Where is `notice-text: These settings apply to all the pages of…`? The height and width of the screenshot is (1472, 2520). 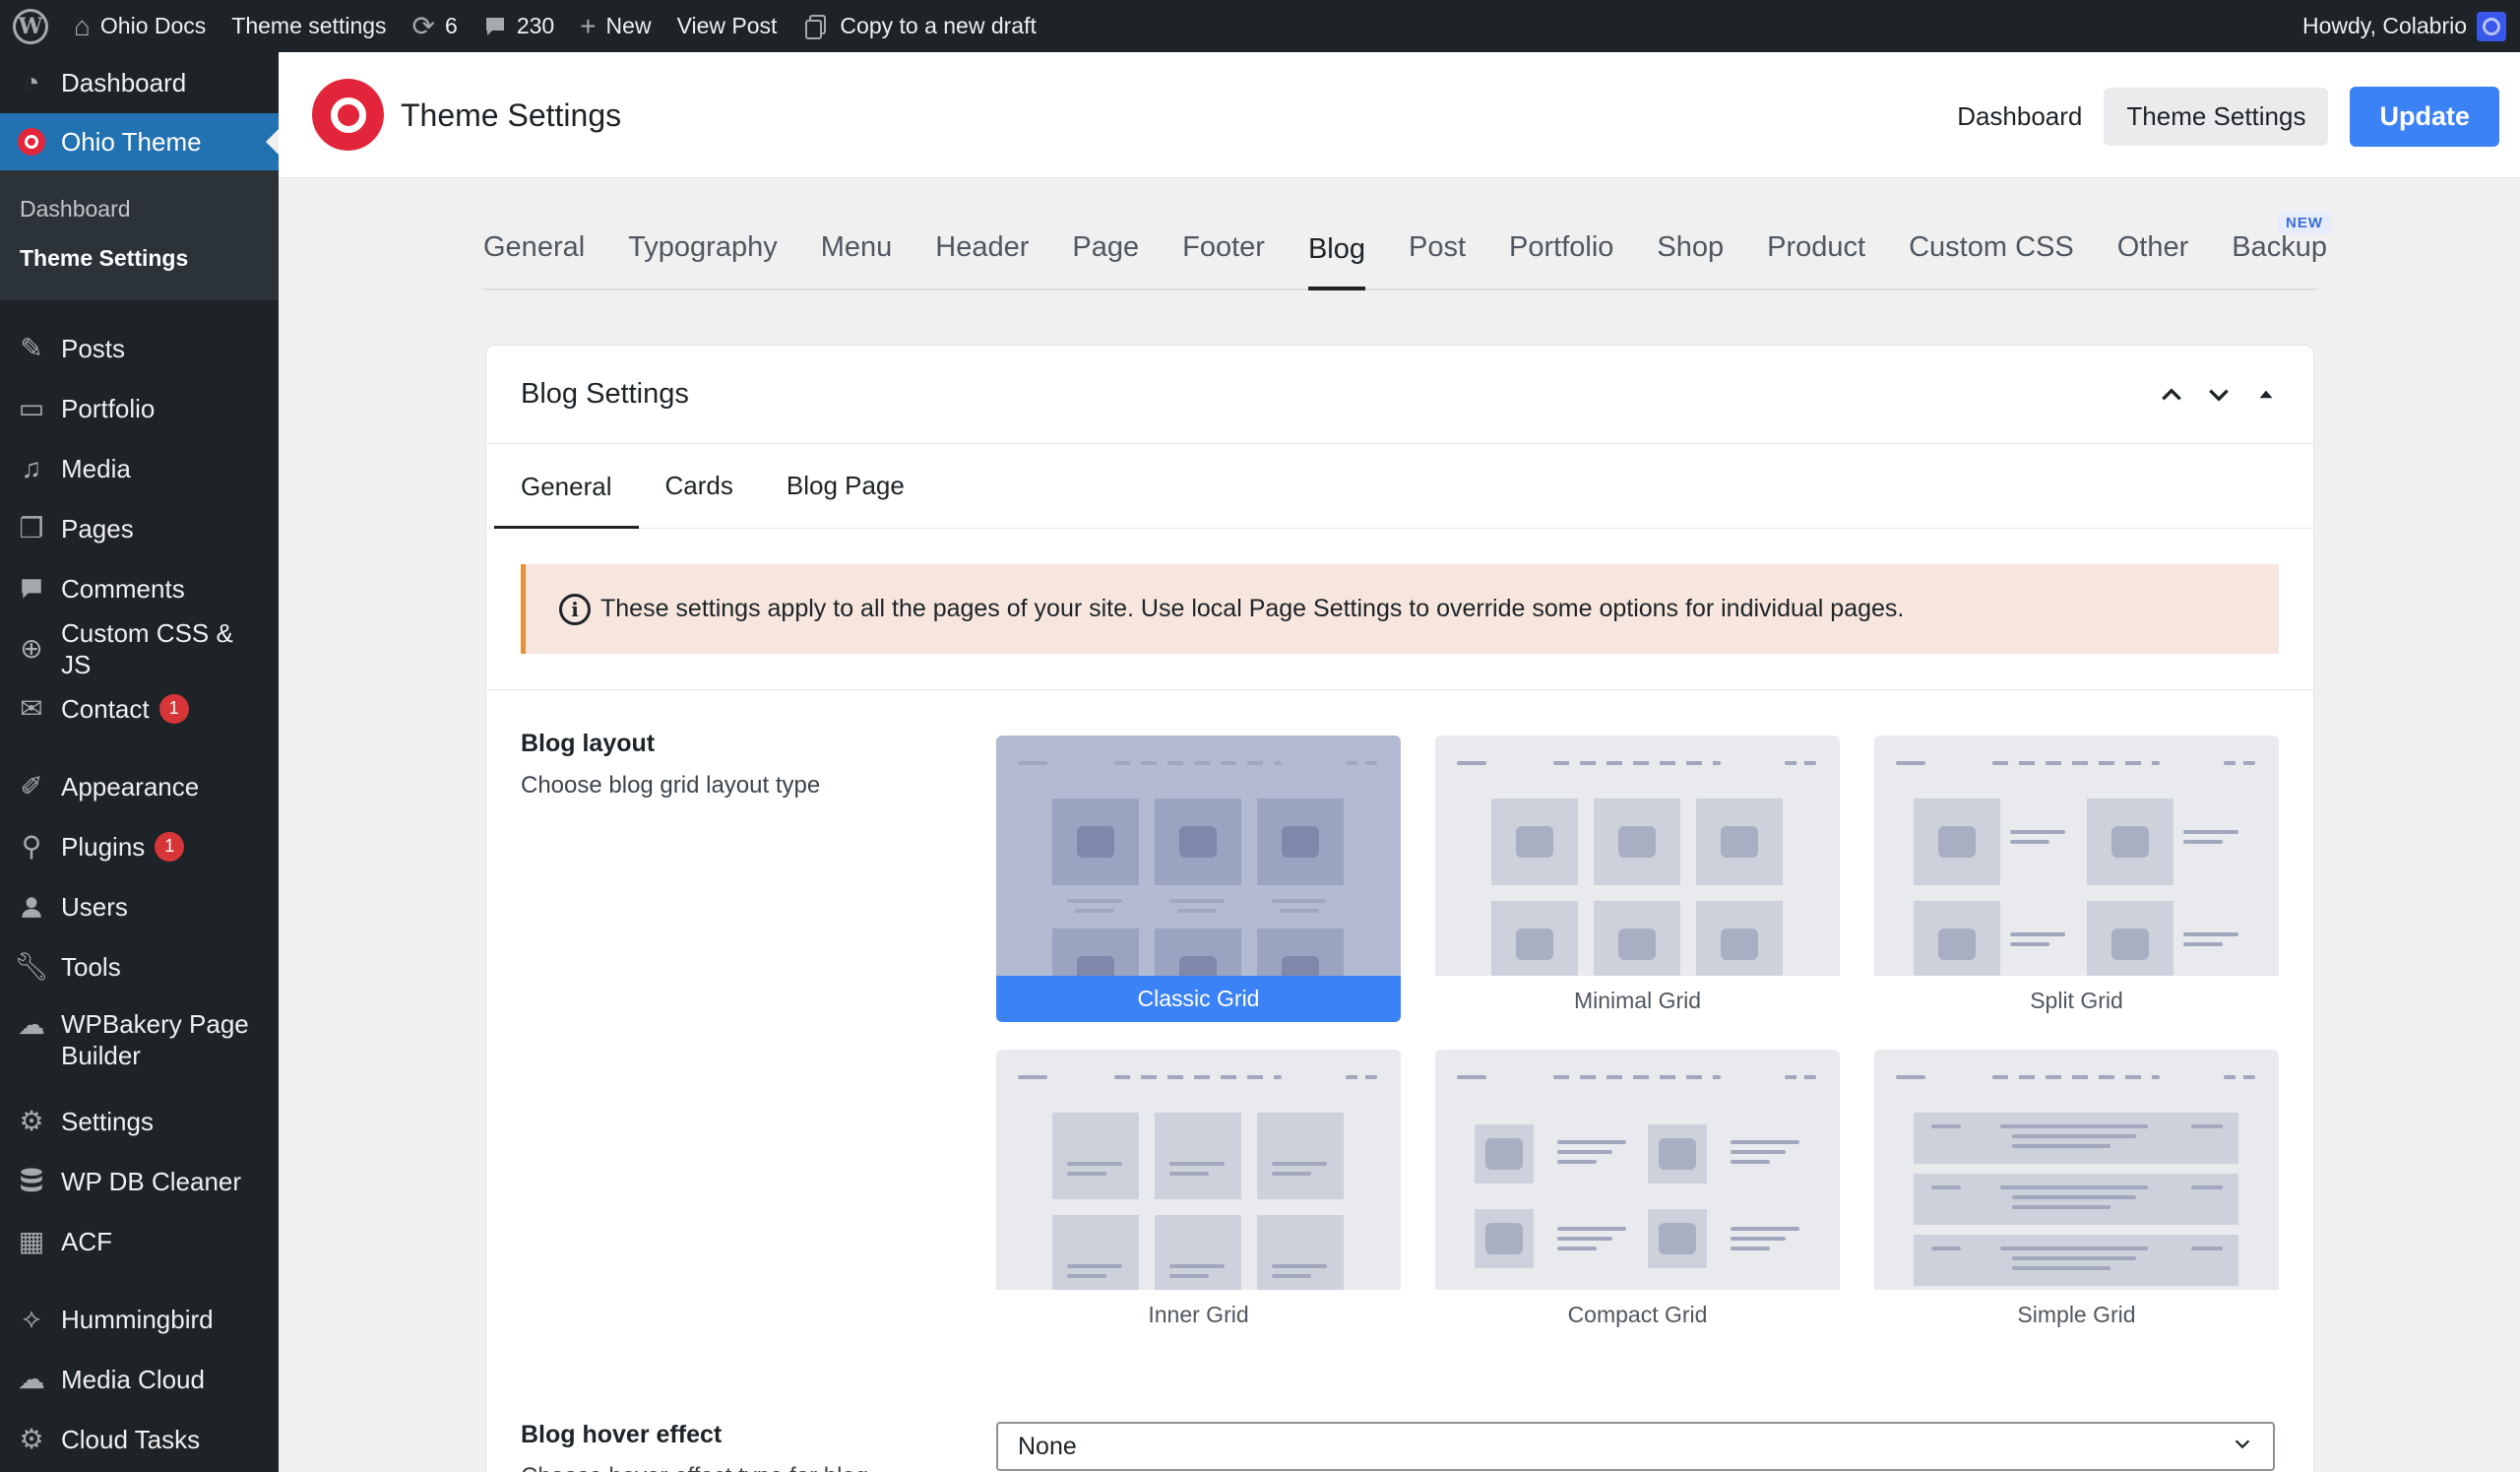
notice-text: These settings apply to all the pages of… is located at coordinates (1252, 608).